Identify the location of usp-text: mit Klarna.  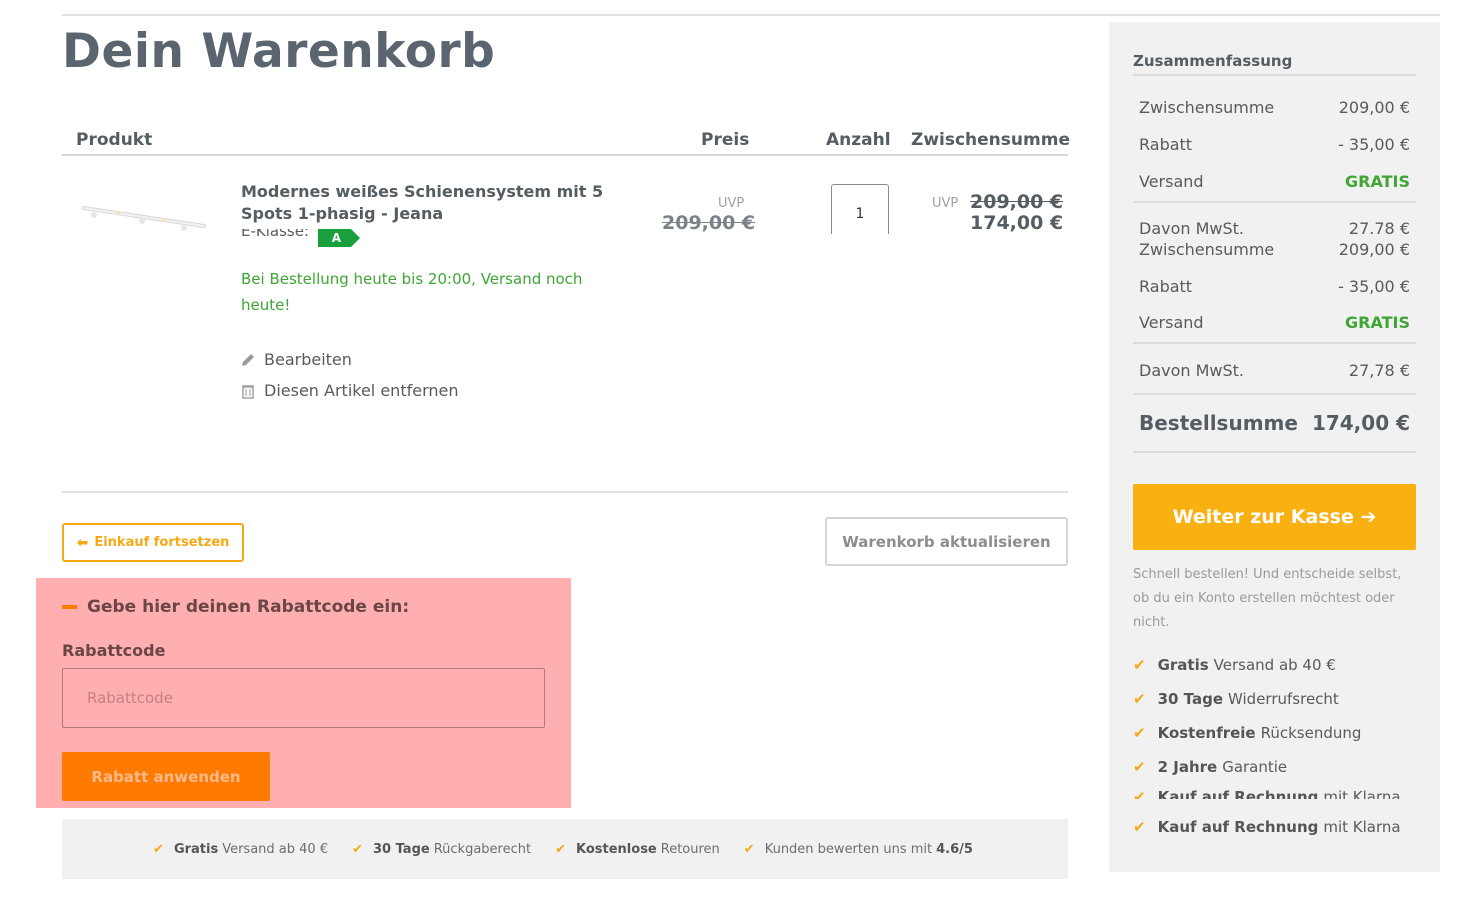
(1362, 827).